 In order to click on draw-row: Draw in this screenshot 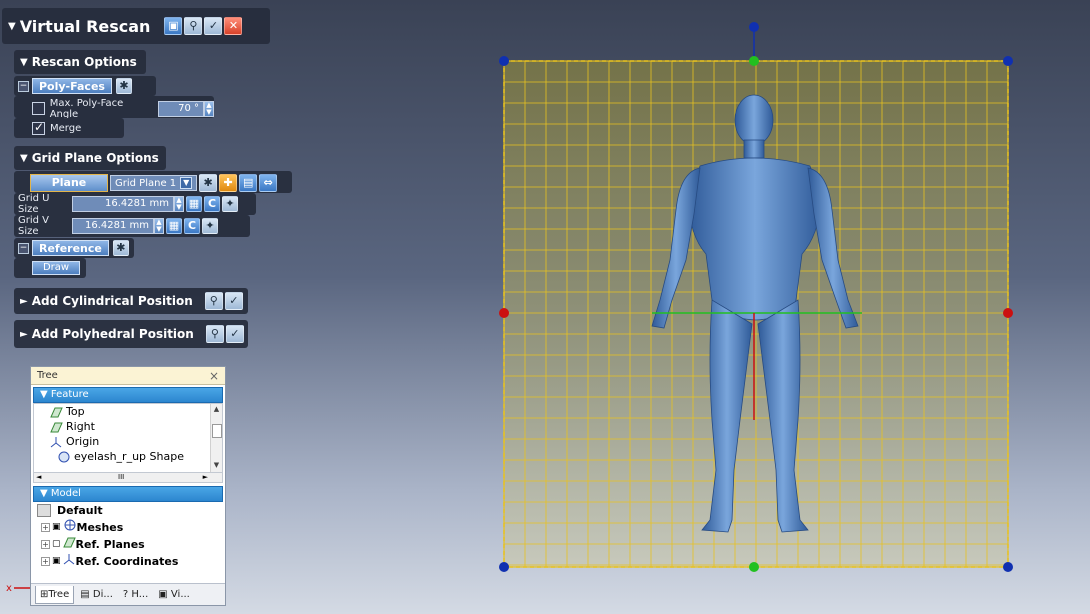, I will do `click(50, 268)`.